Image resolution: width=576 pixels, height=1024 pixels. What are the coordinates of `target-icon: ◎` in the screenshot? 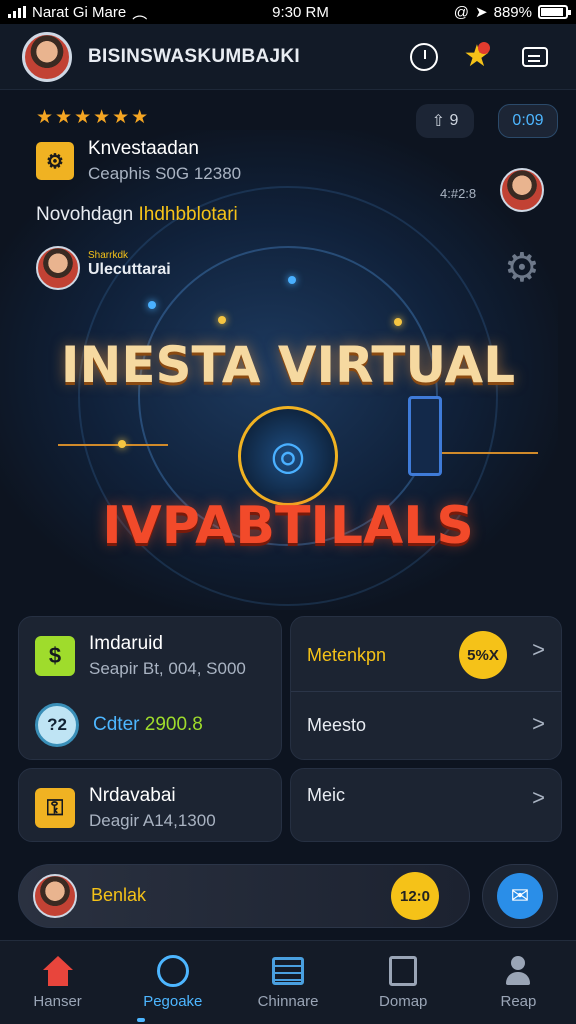 It's located at (288, 456).